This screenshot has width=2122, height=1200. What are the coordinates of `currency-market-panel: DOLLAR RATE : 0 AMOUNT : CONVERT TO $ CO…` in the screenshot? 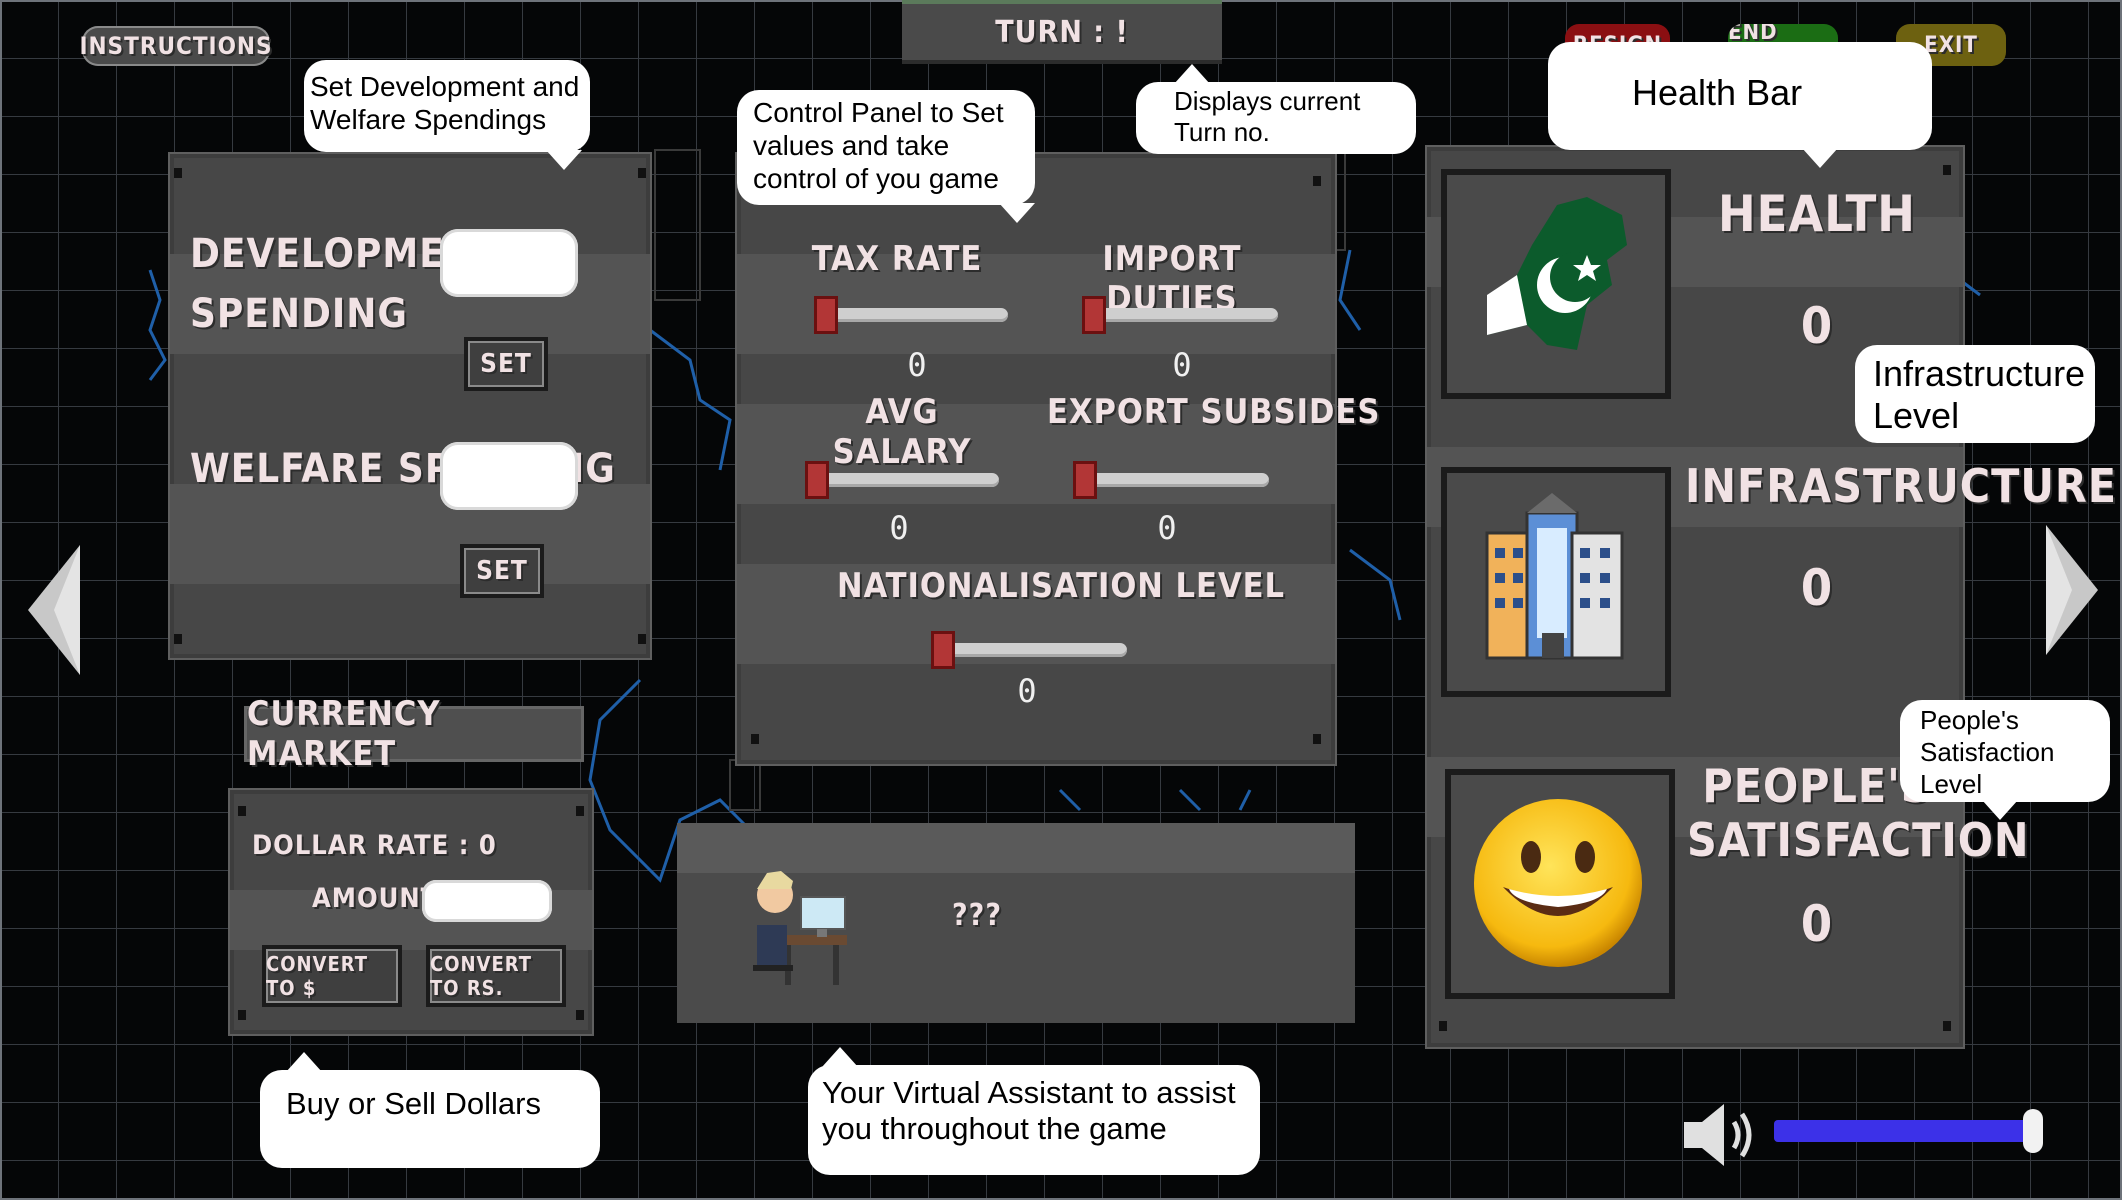 It's located at (411, 912).